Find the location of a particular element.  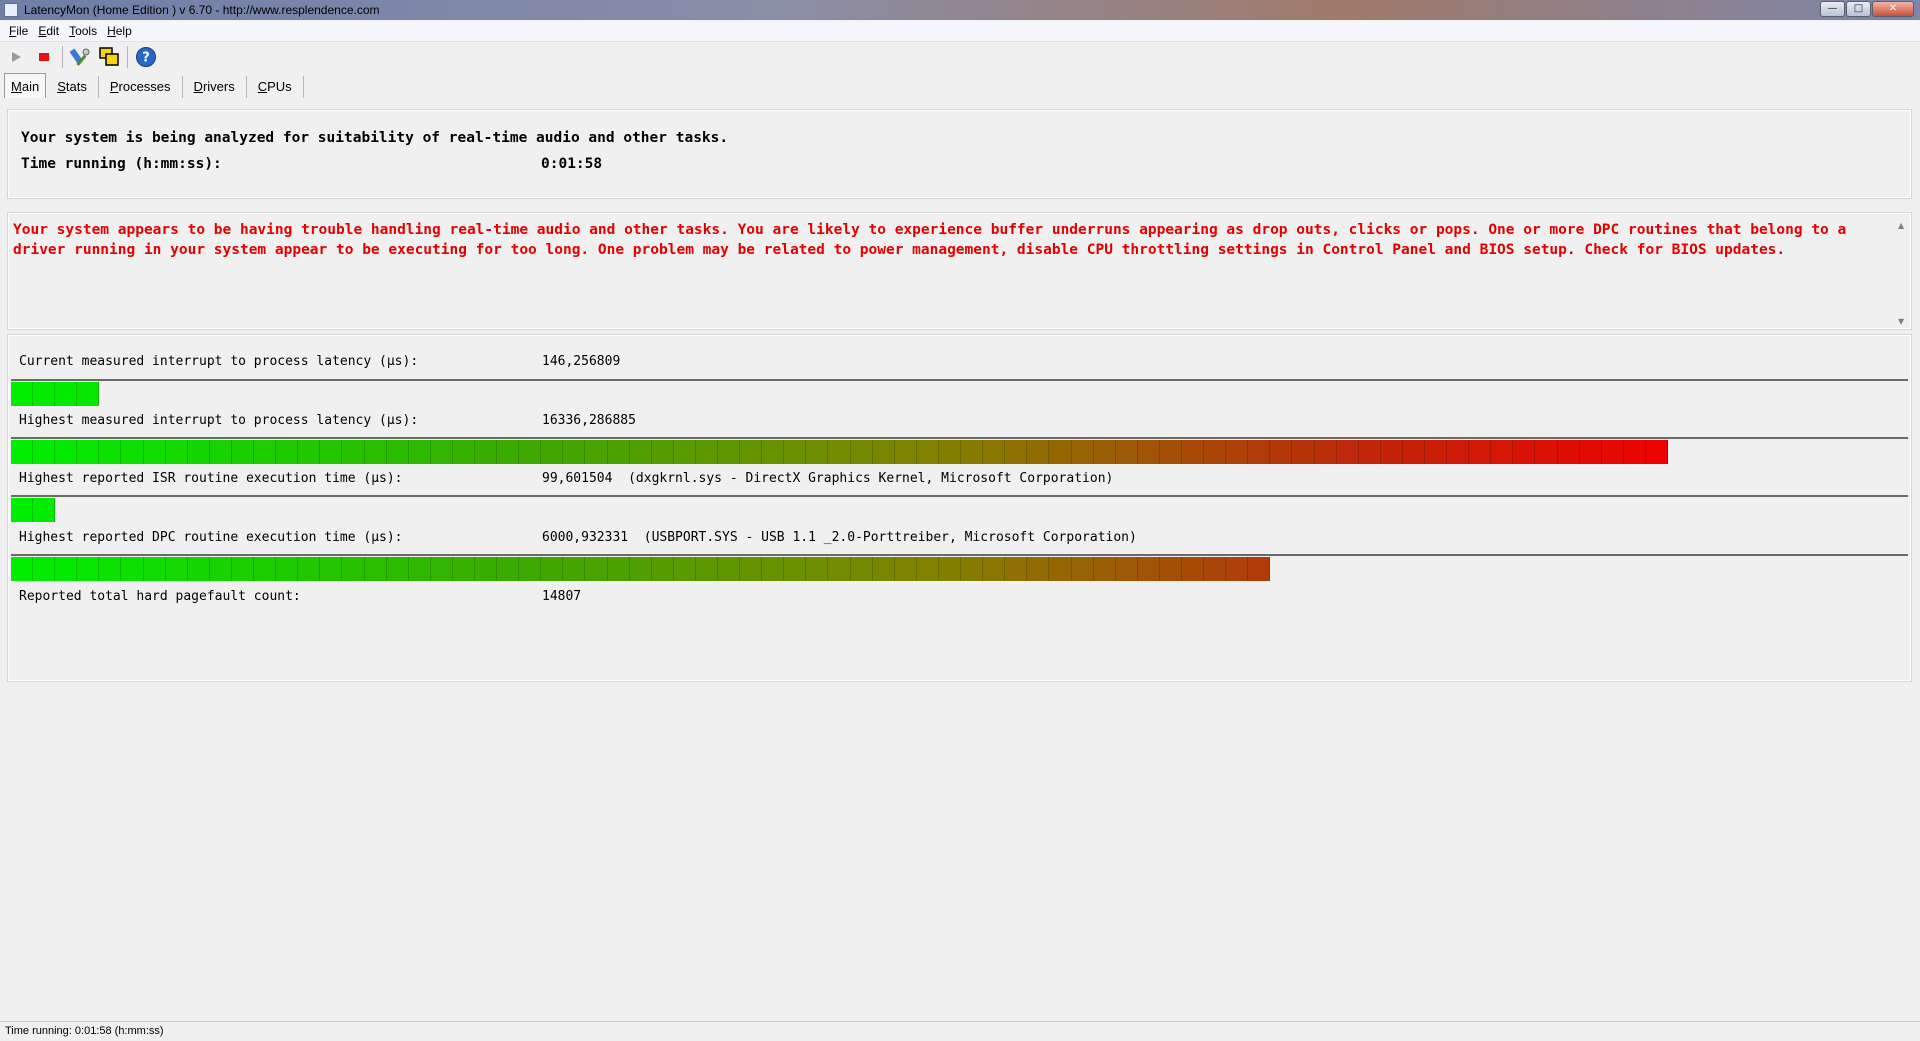

copy-windows-button is located at coordinates (109, 57).